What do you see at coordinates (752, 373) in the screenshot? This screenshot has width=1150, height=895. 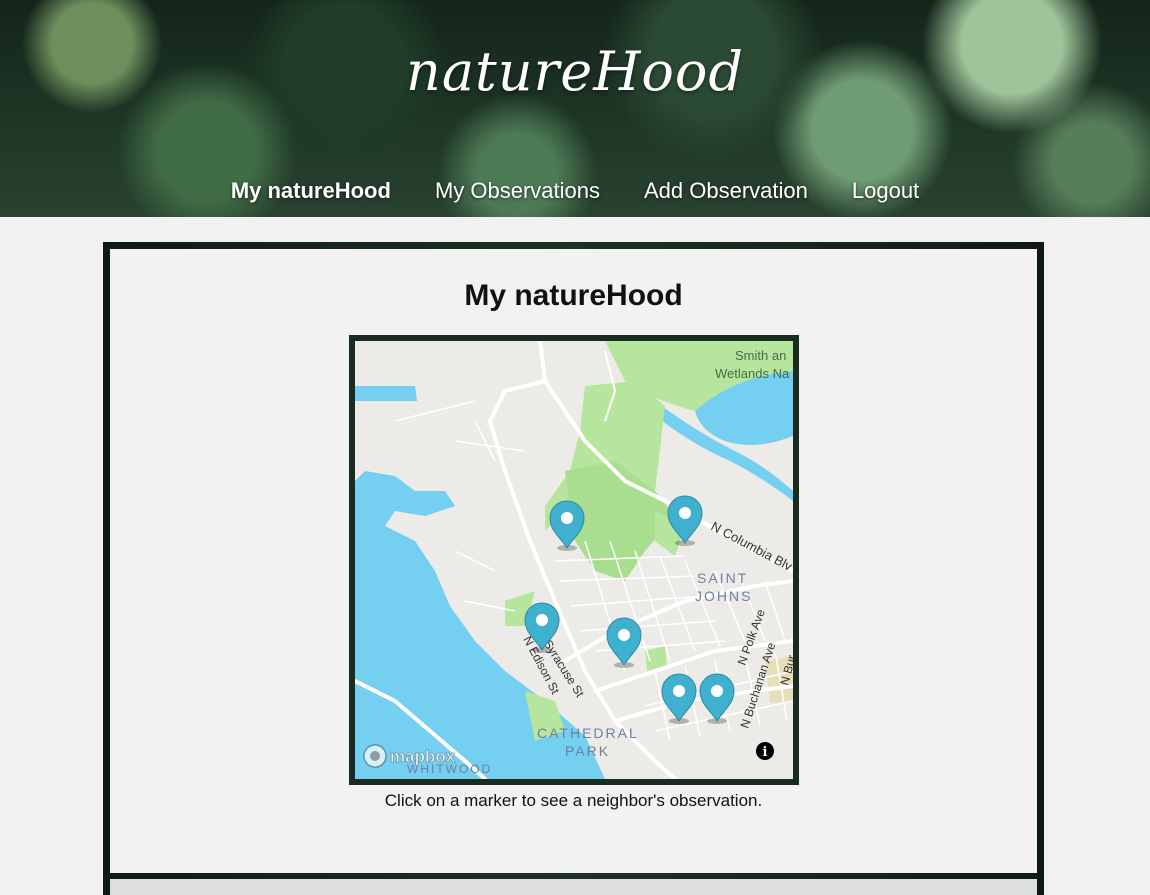 I see `label-wetlands-2: Wetlands Na` at bounding box center [752, 373].